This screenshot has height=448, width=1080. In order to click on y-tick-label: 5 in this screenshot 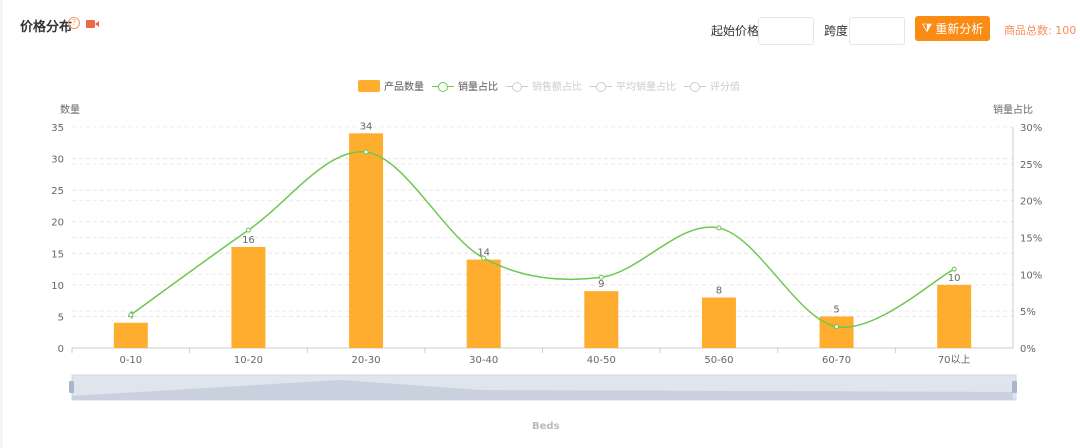, I will do `click(61, 317)`.